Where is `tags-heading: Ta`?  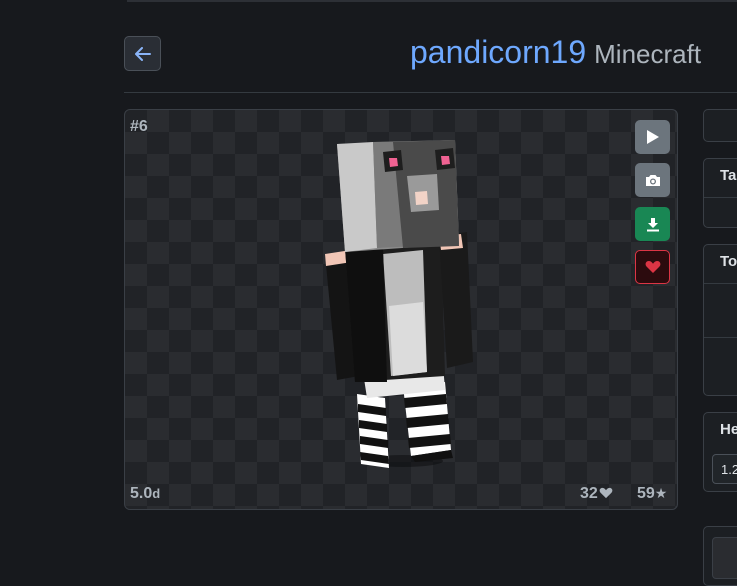
tags-heading: Ta is located at coordinates (720, 178).